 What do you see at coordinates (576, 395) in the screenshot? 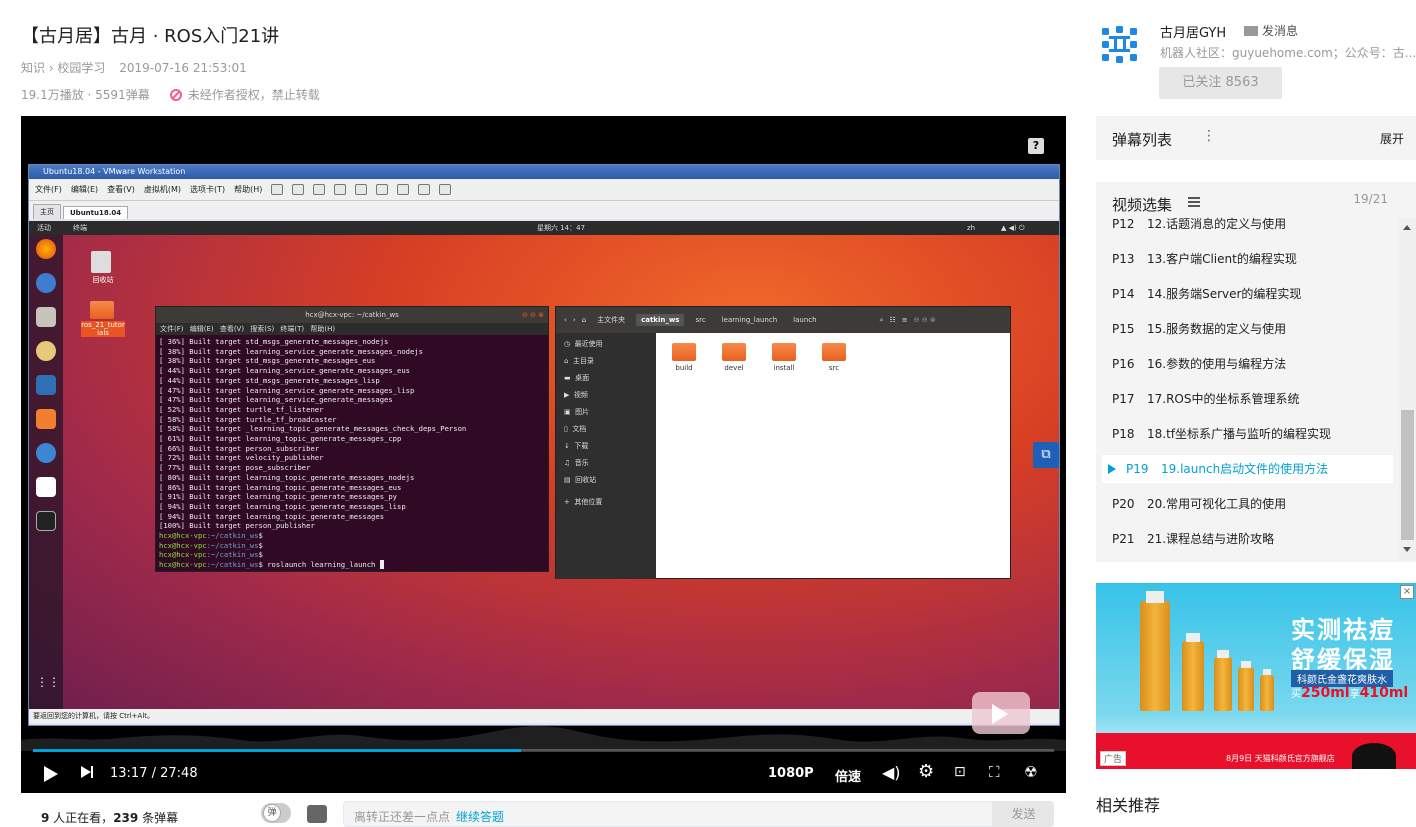
I see `side-videos: ▶ 视频` at bounding box center [576, 395].